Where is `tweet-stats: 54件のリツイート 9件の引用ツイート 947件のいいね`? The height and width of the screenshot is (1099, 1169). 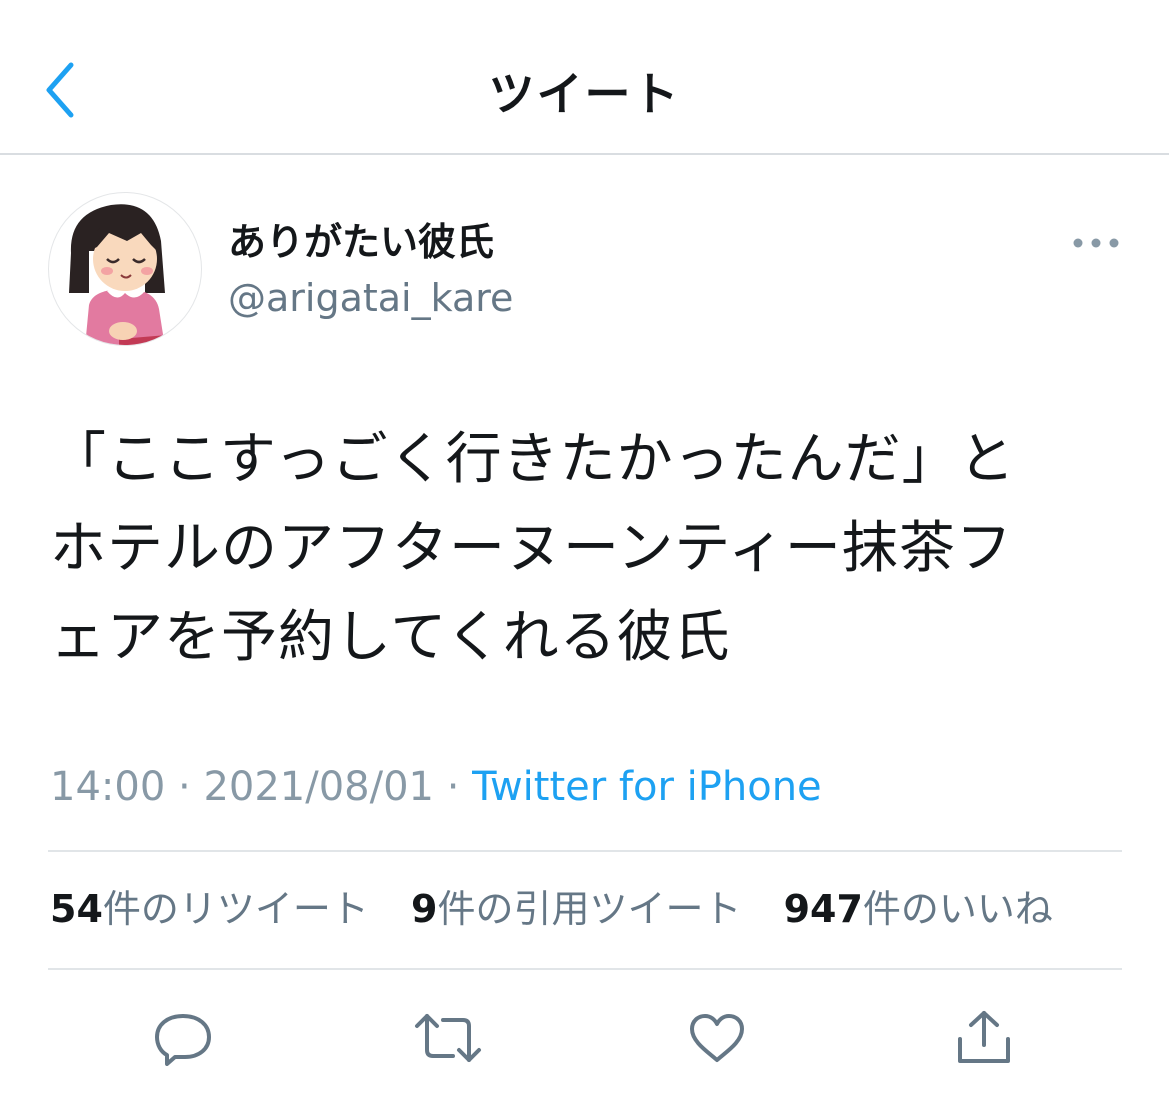 tweet-stats: 54件のリツイート 9件の引用ツイート 947件のいいね is located at coordinates (566, 909).